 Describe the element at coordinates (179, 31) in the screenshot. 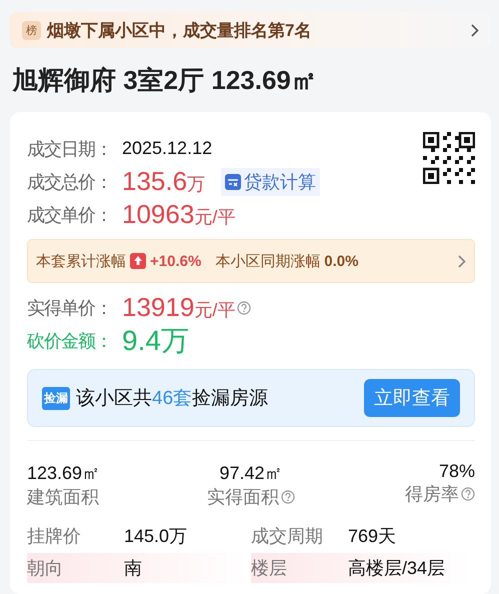

I see `ranking-text: 烟墩下属小区中，成交量排名第7名` at that location.